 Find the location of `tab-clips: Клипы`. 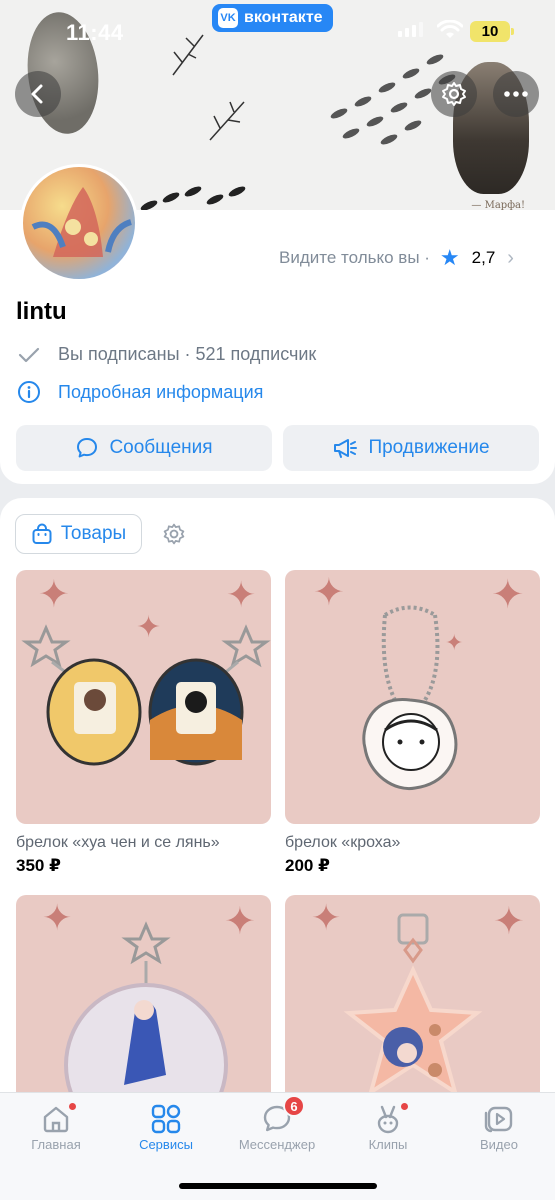

tab-clips: Клипы is located at coordinates (388, 1126).